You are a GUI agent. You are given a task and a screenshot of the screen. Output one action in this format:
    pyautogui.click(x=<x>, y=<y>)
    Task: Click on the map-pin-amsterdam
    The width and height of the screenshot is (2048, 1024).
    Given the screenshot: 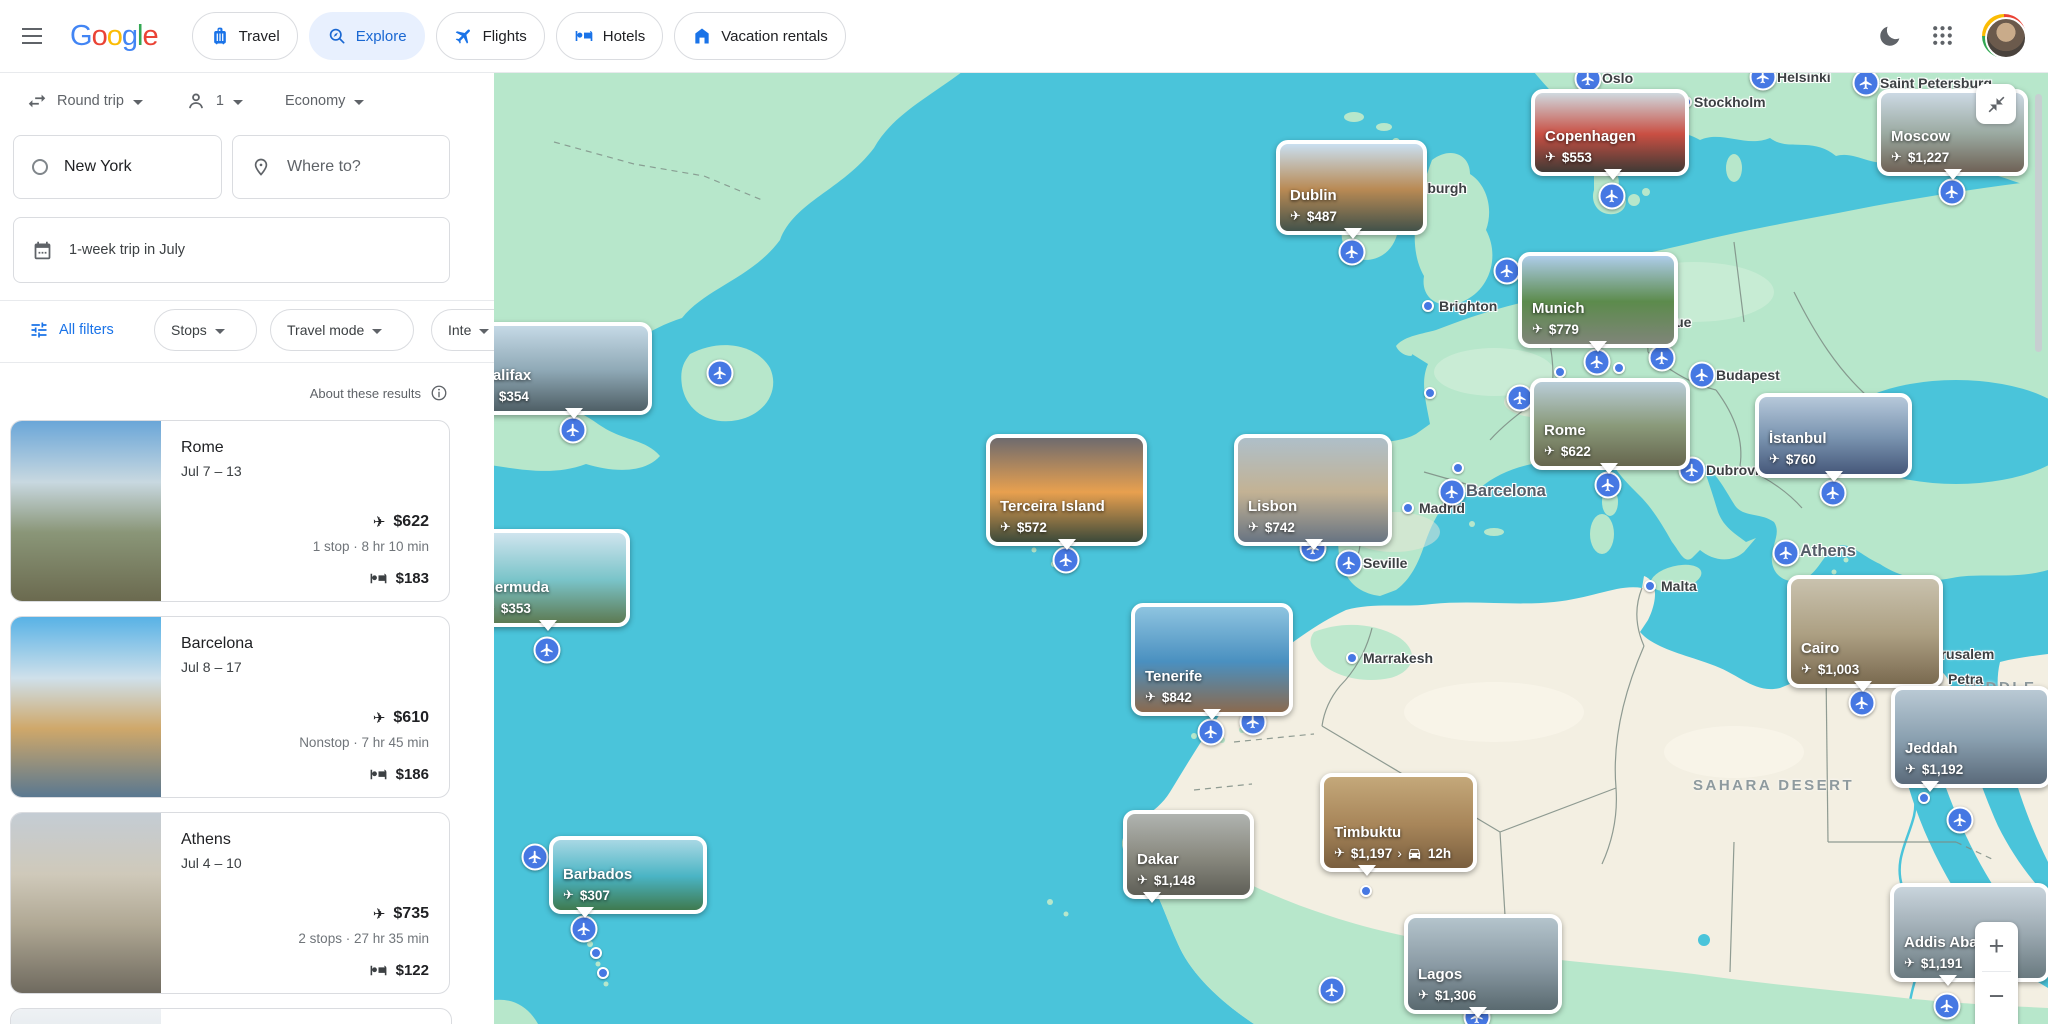 What is the action you would take?
    pyautogui.click(x=1507, y=271)
    